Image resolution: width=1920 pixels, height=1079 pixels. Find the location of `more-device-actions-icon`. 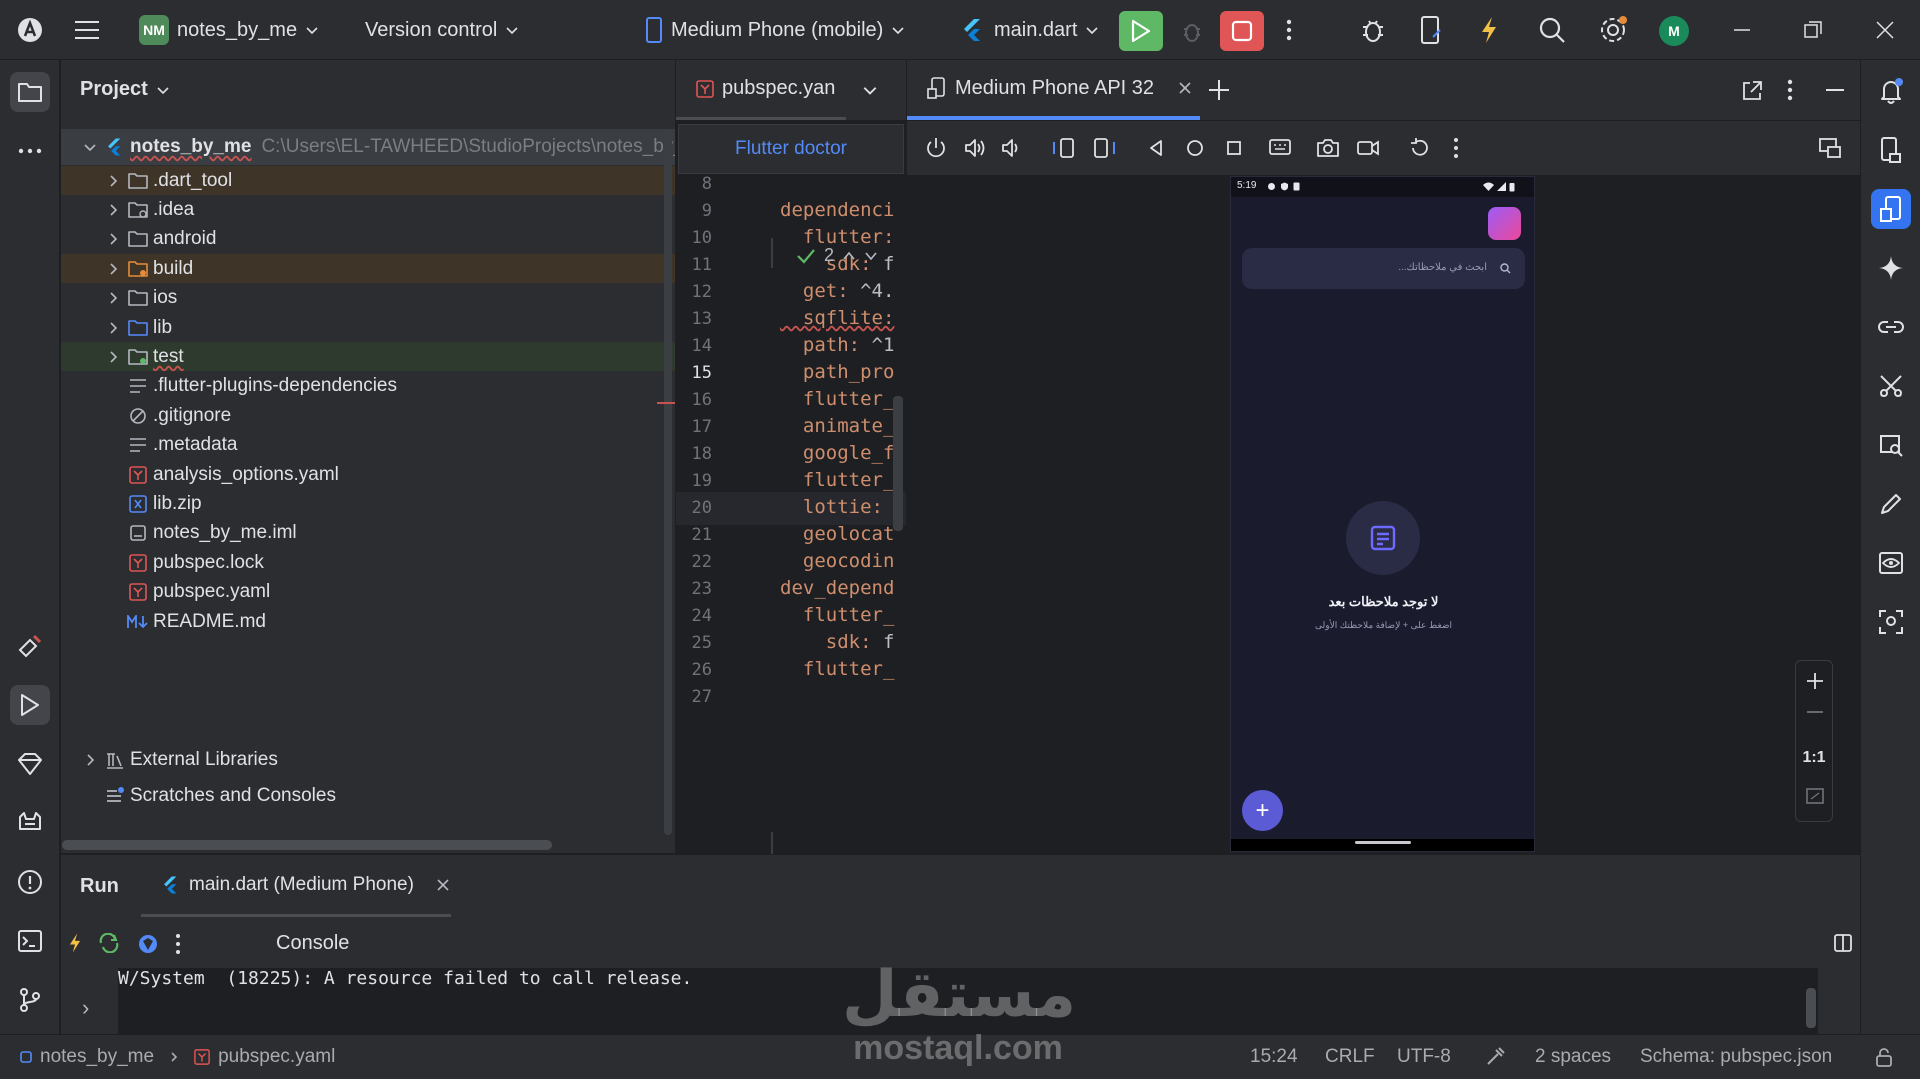

more-device-actions-icon is located at coordinates (1456, 148).